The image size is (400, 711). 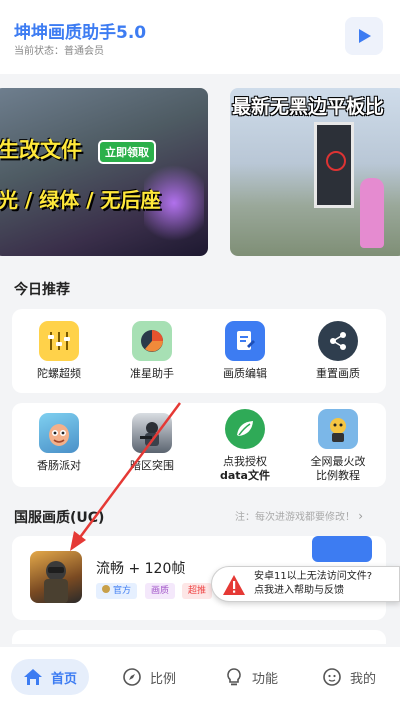 What do you see at coordinates (251, 677) in the screenshot?
I see `tab-function: 功能` at bounding box center [251, 677].